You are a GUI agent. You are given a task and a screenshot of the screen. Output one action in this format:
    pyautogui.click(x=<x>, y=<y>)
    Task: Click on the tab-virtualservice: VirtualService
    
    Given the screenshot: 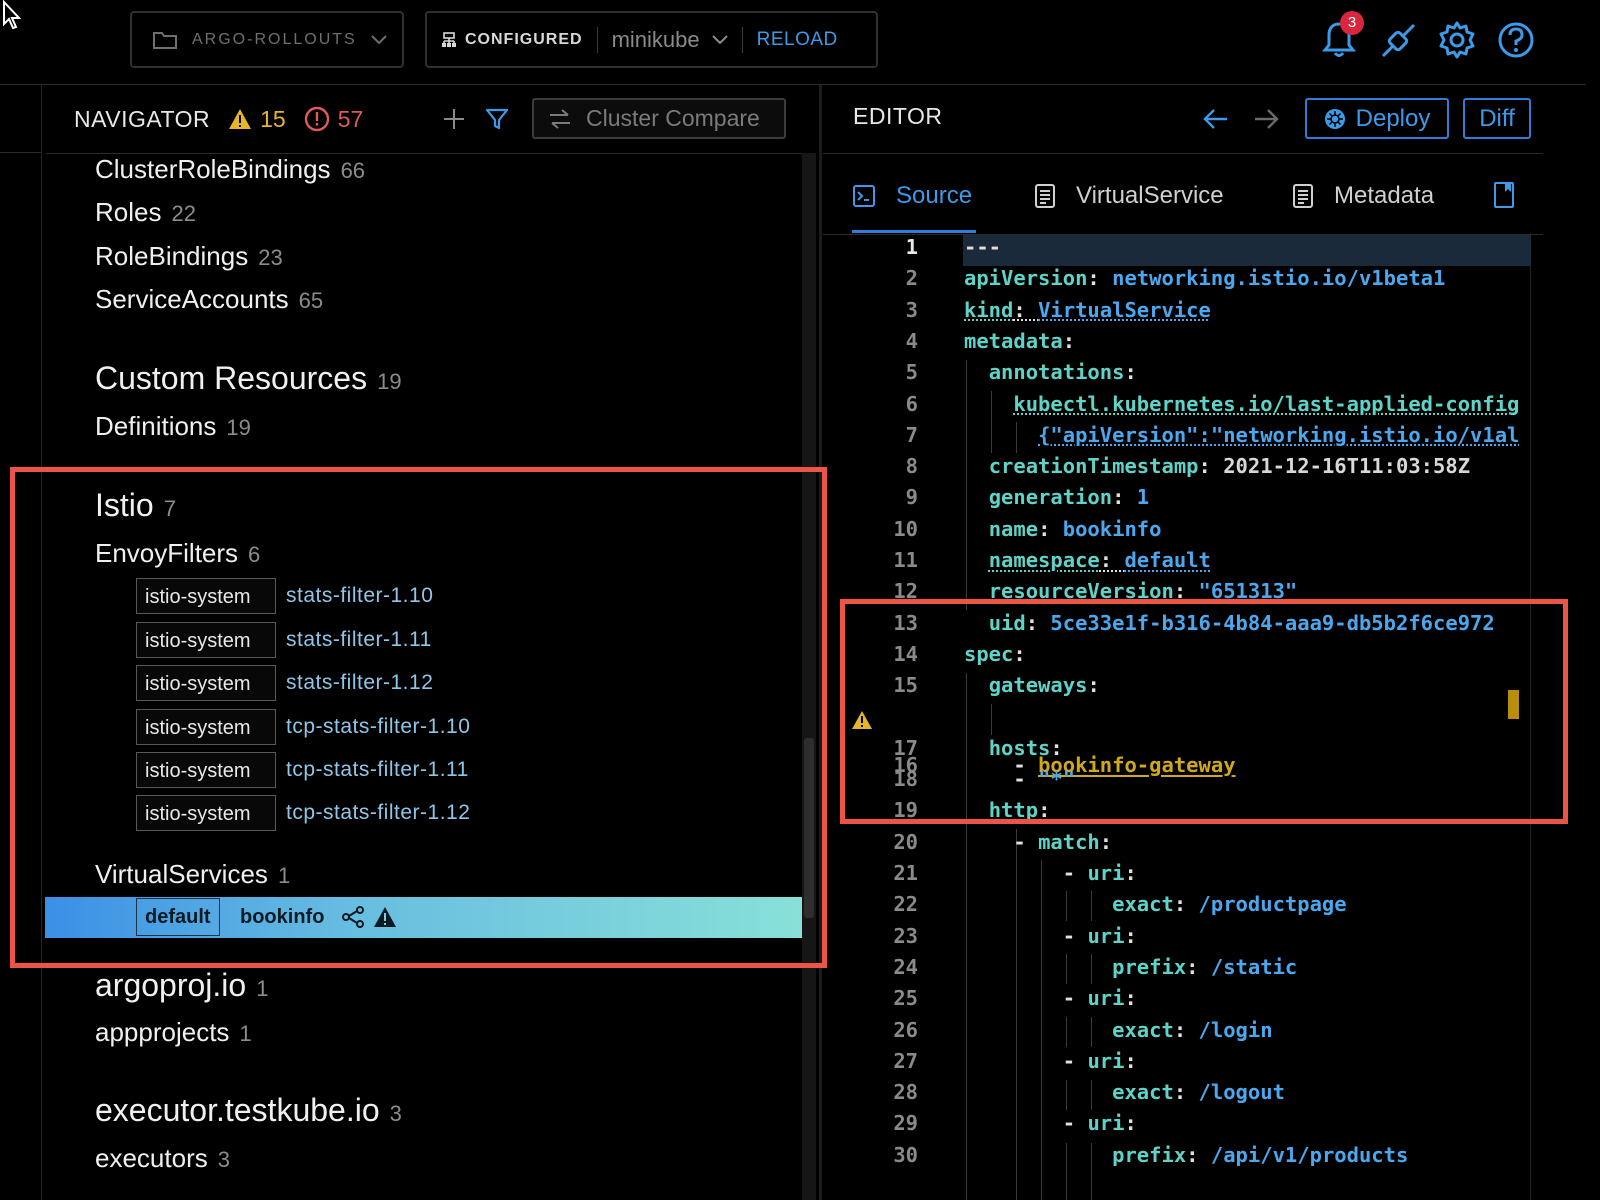 What is the action you would take?
    pyautogui.click(x=1129, y=196)
    